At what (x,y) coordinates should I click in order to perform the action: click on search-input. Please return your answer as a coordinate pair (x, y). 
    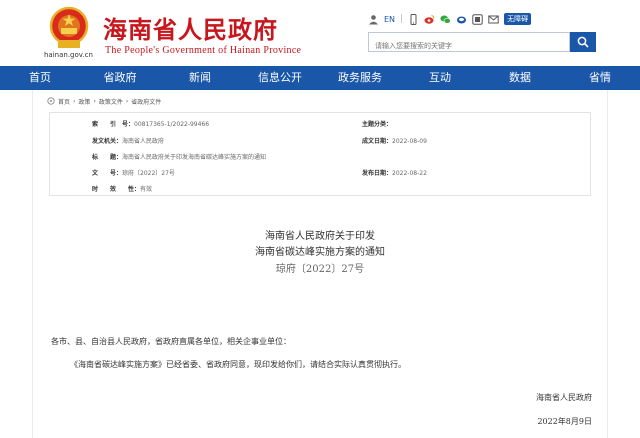
    Looking at the image, I should click on (469, 46).